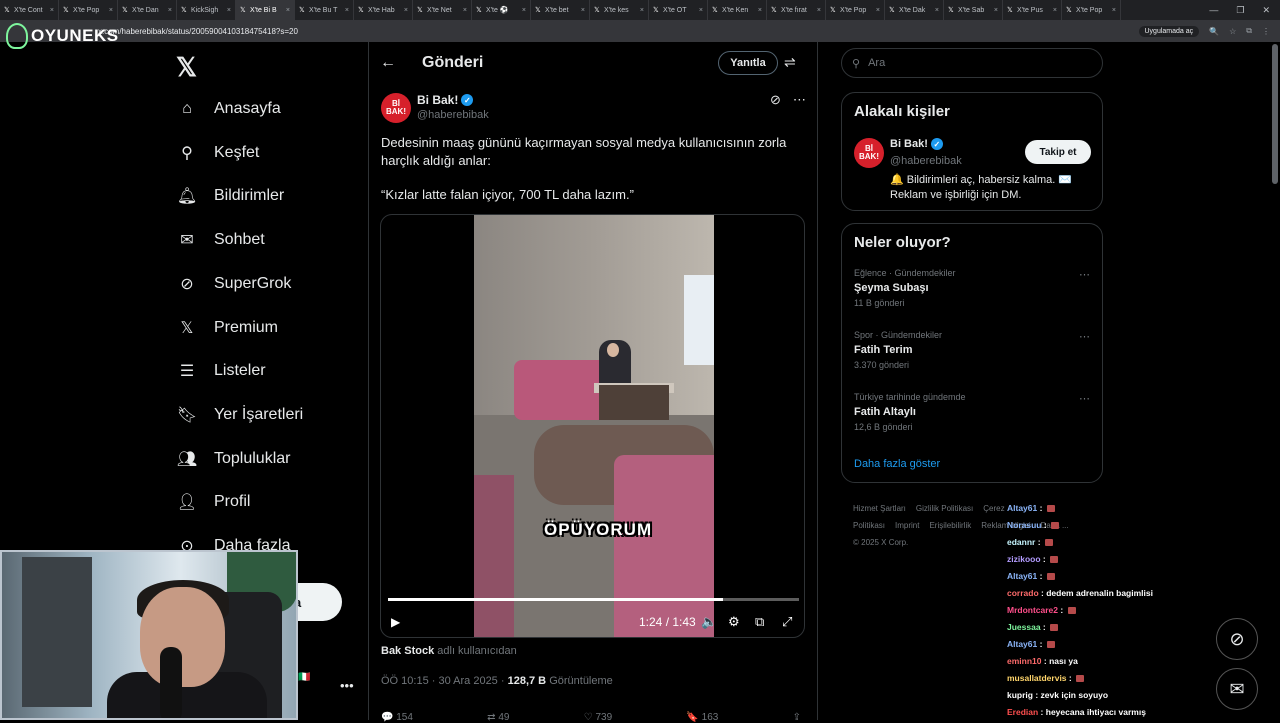 The width and height of the screenshot is (1280, 723). What do you see at coordinates (1275, 114) in the screenshot?
I see `scrollbar` at bounding box center [1275, 114].